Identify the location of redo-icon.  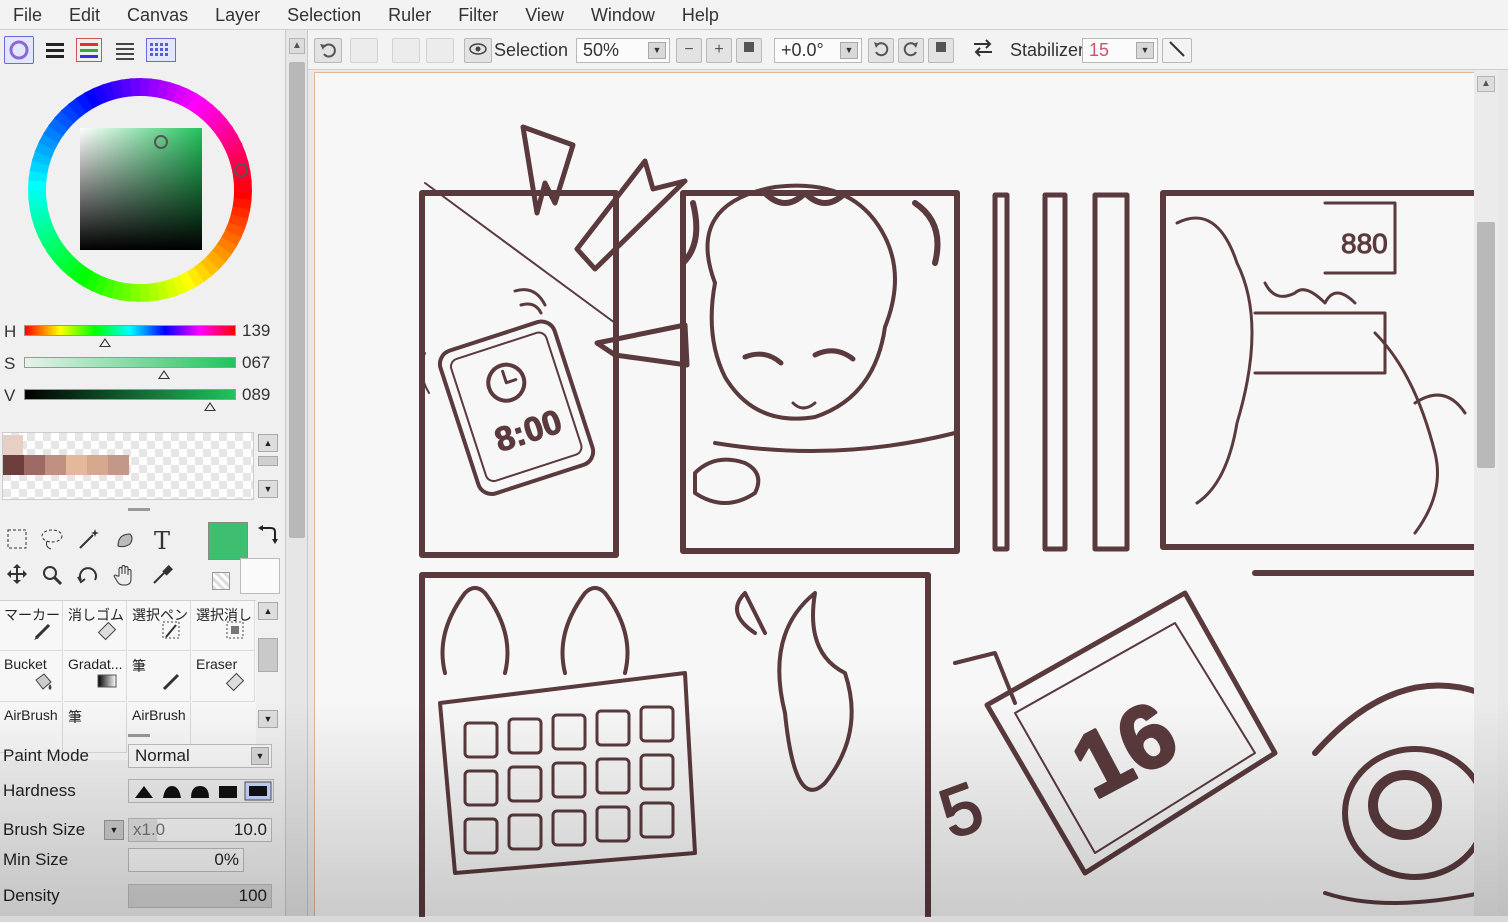
(364, 50).